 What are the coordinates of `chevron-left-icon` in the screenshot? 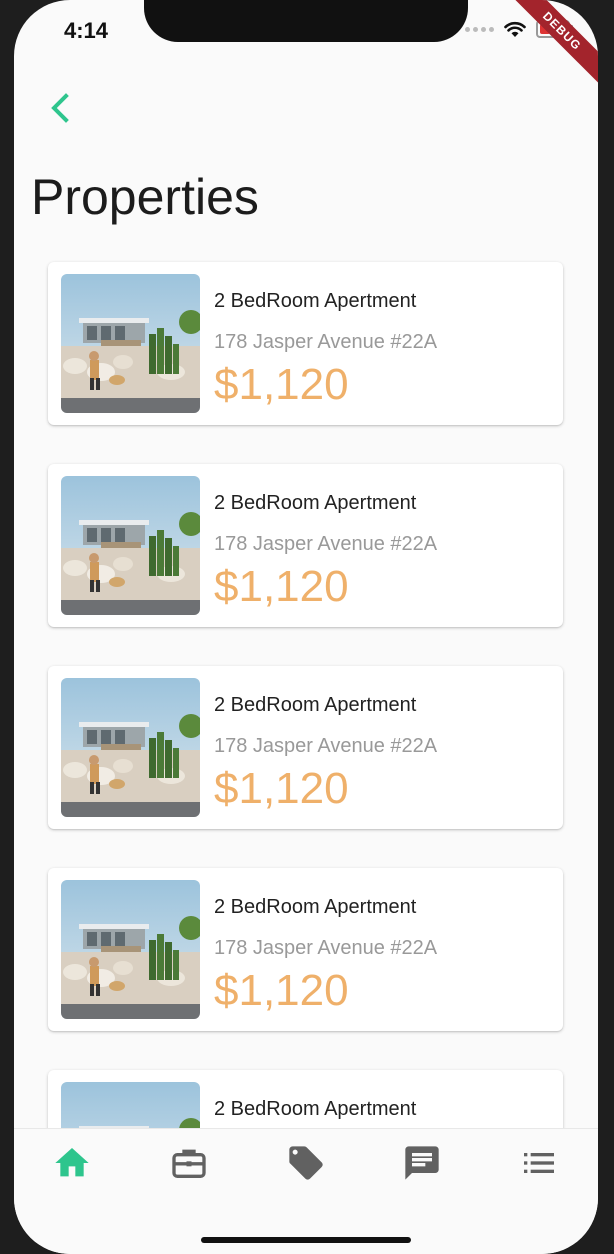 It's located at (60, 108).